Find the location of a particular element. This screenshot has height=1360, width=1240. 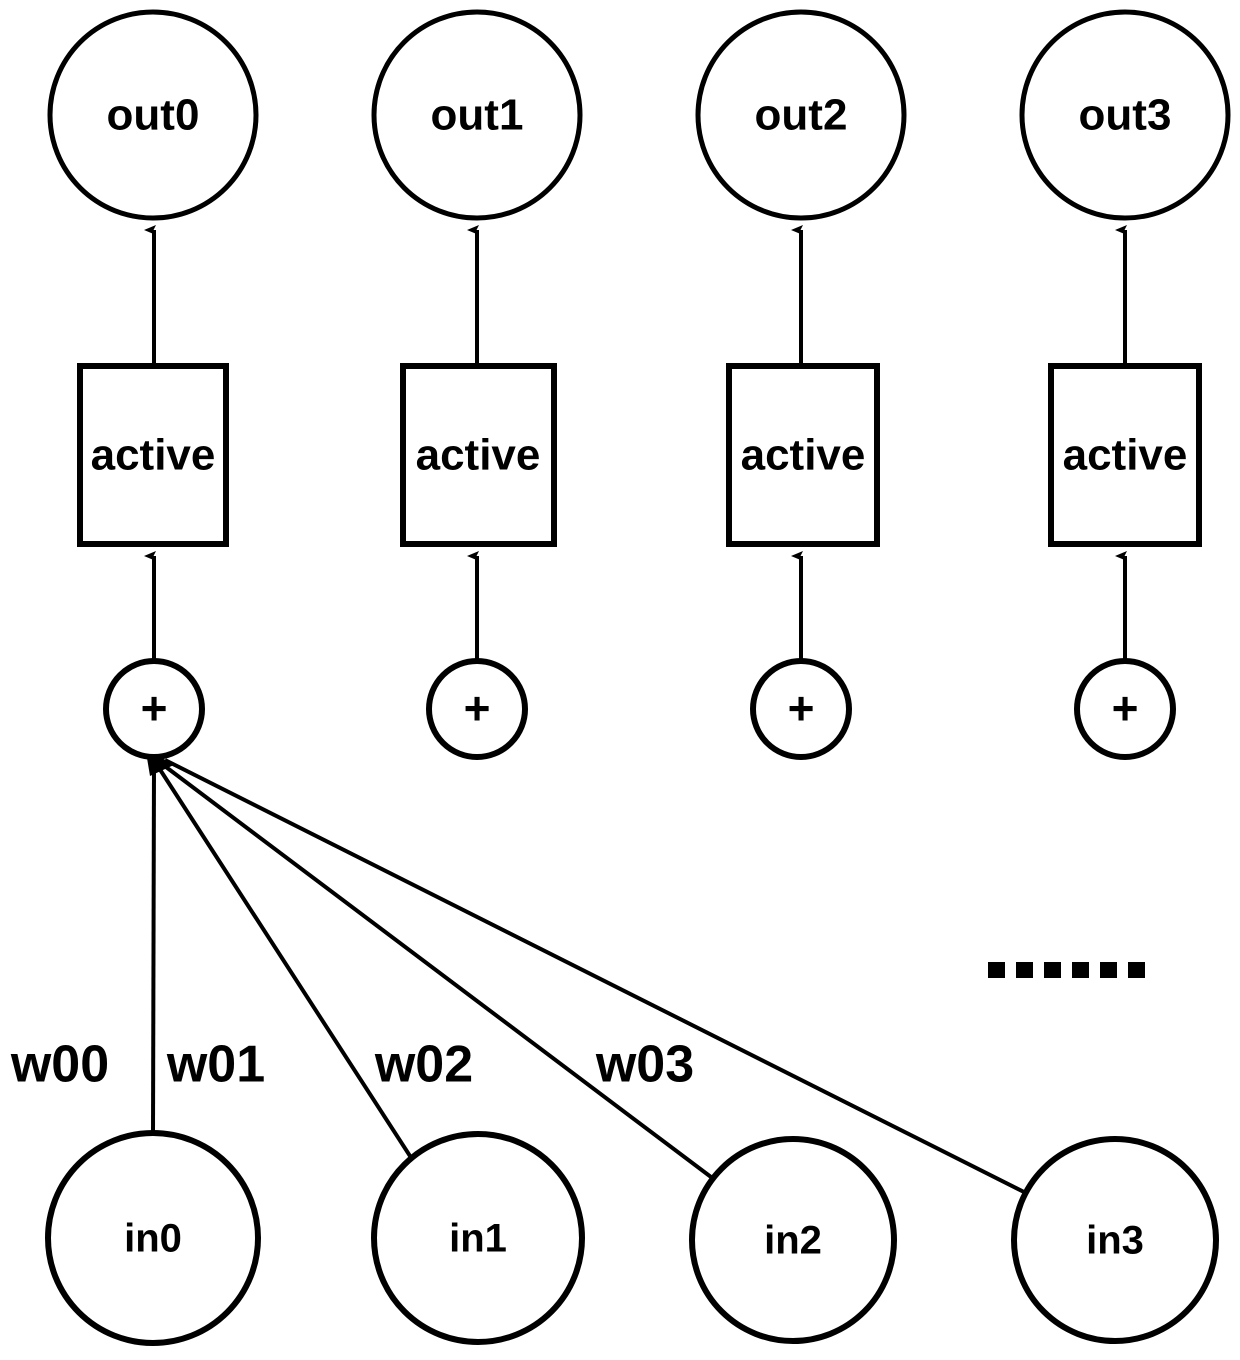

activation-label-0: active is located at coordinates (153, 455).